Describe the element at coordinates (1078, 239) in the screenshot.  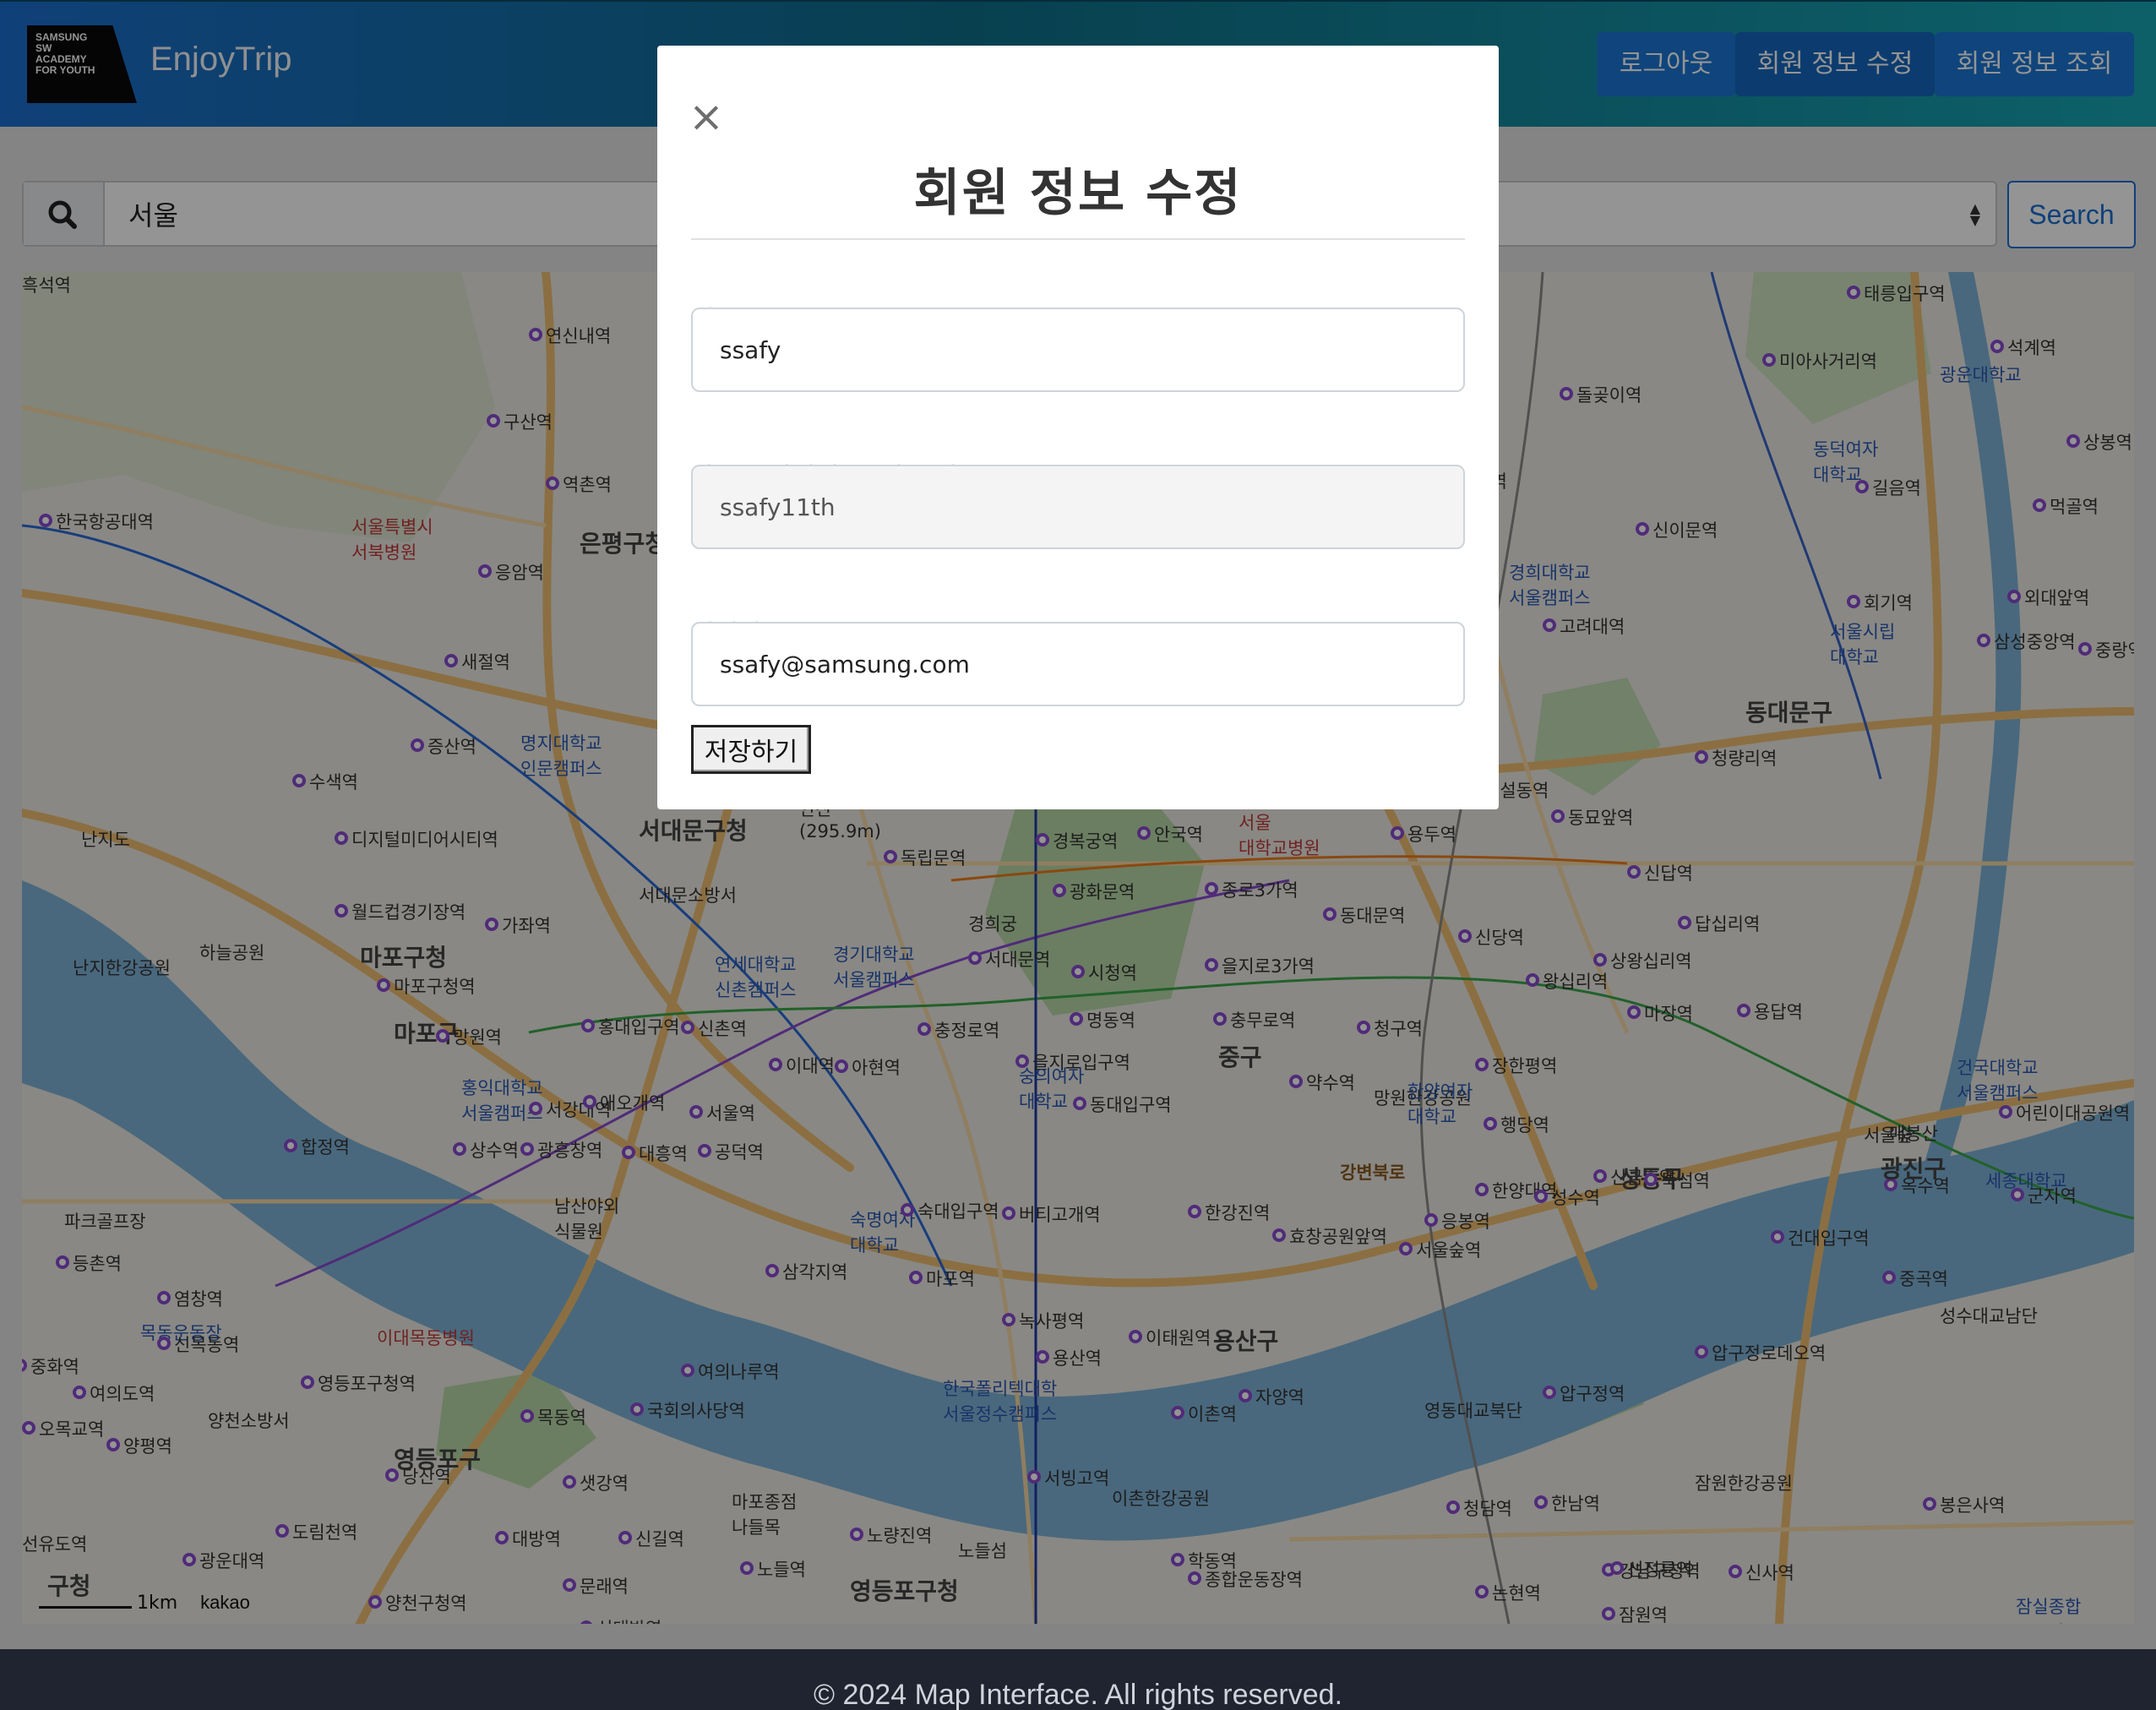
I see `title-divider` at that location.